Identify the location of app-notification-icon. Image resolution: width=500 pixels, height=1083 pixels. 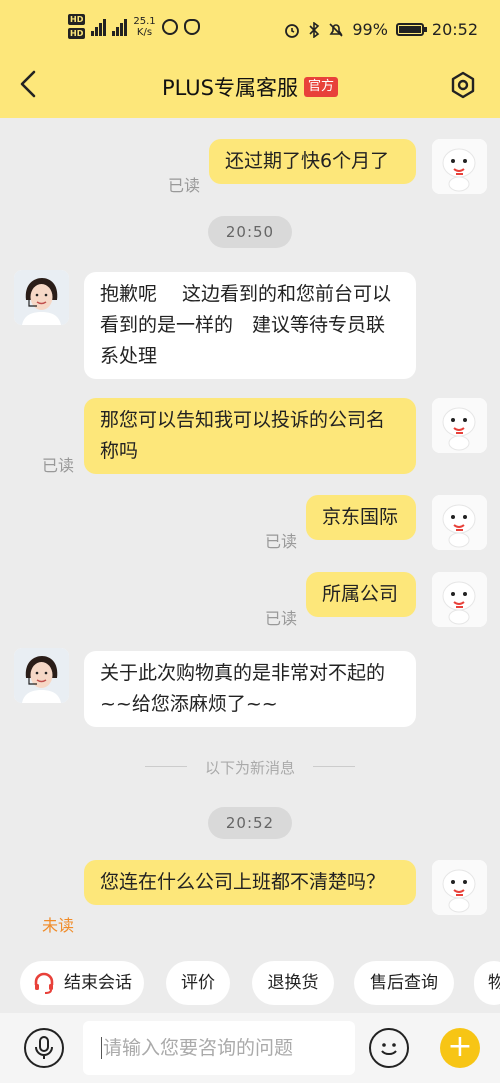
(169, 26).